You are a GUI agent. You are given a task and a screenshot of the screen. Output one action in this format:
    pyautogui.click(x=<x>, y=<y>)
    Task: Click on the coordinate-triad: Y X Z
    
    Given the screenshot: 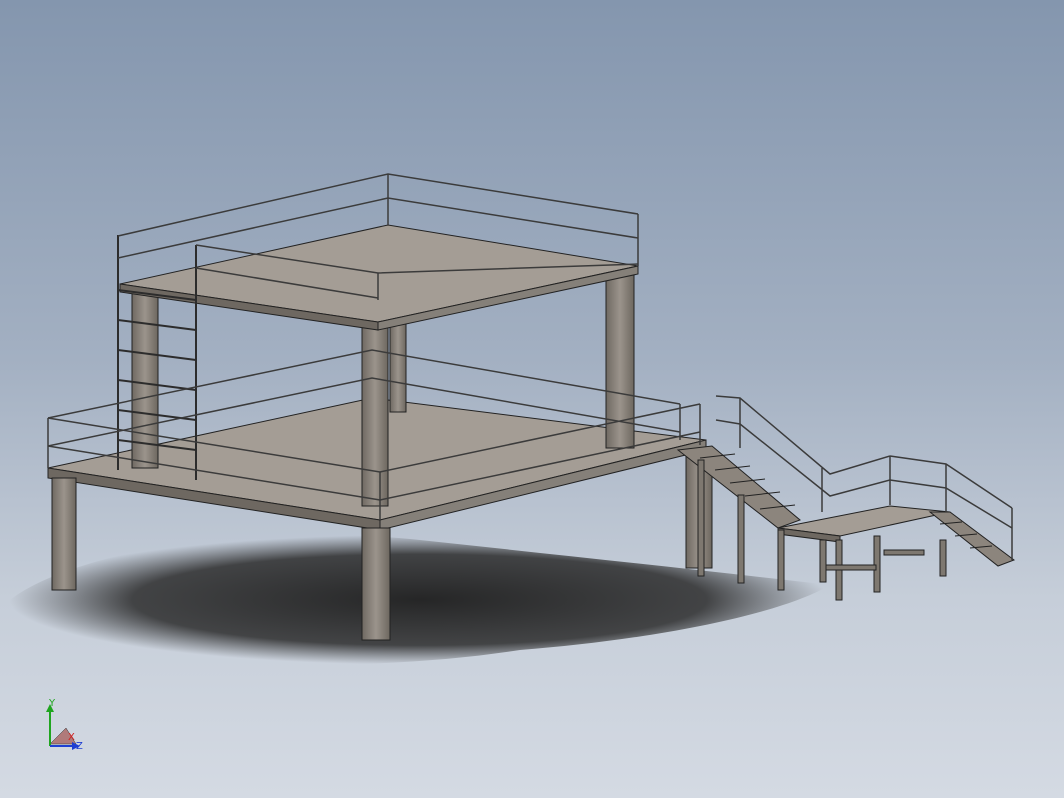 What is the action you would take?
    pyautogui.click(x=64, y=725)
    